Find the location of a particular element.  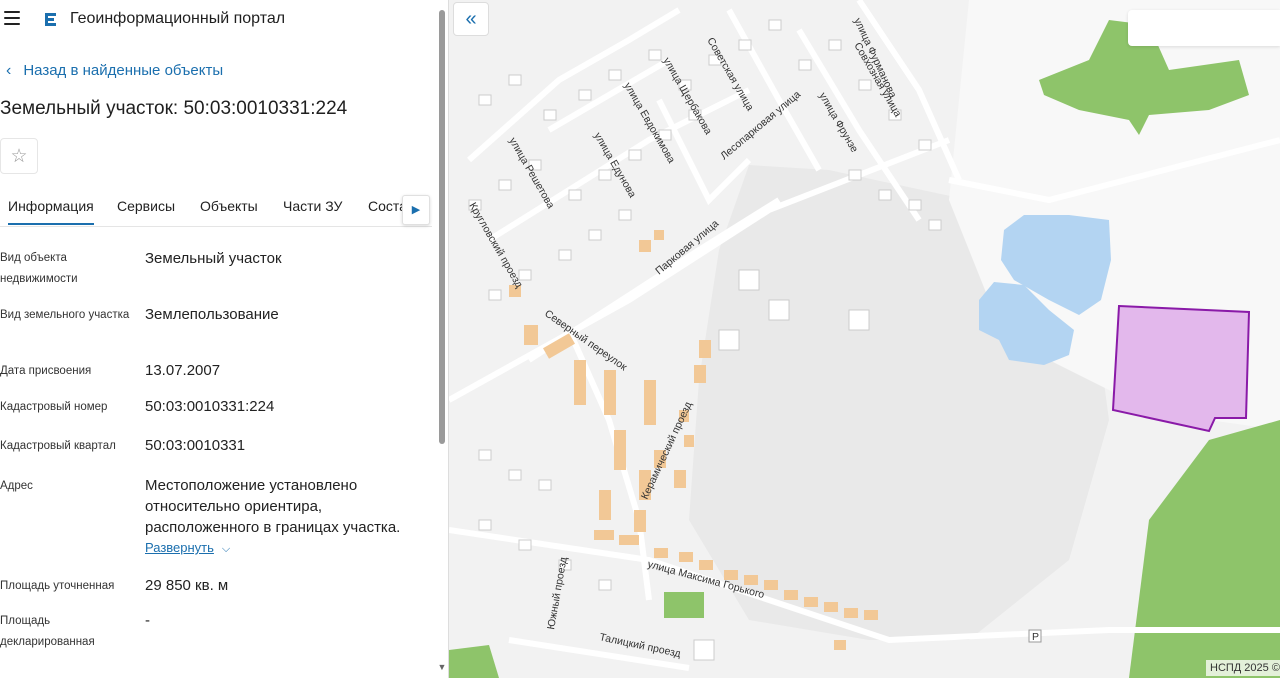

panel-header: Геоинформационный портал is located at coordinates (224, 20).